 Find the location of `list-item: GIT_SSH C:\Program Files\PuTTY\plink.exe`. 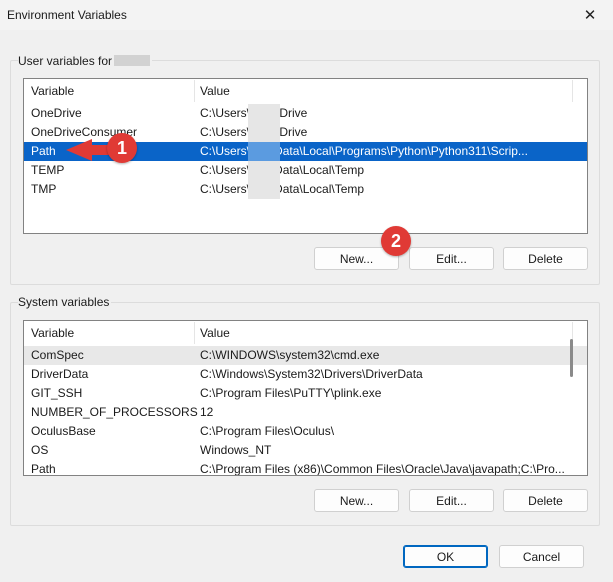

list-item: GIT_SSH C:\Program Files\PuTTY\plink.exe is located at coordinates (305, 393).